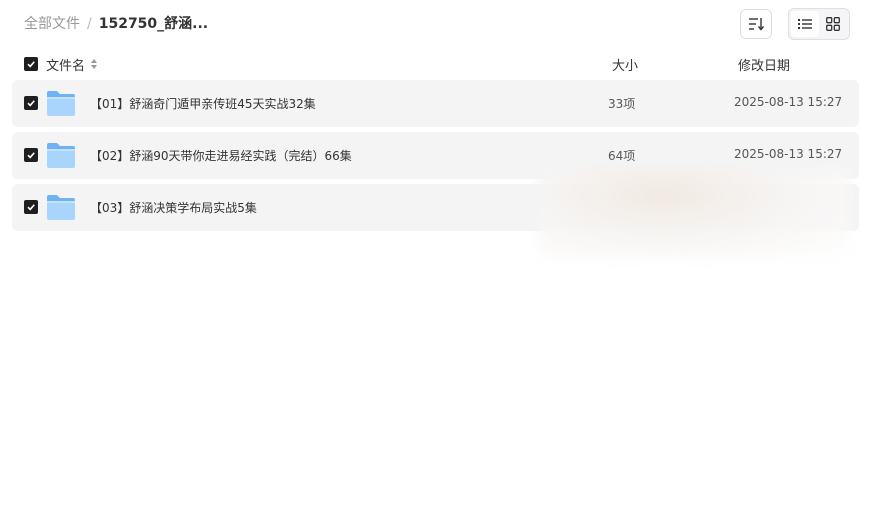  I want to click on column-header-name: 文件名, so click(72, 64).